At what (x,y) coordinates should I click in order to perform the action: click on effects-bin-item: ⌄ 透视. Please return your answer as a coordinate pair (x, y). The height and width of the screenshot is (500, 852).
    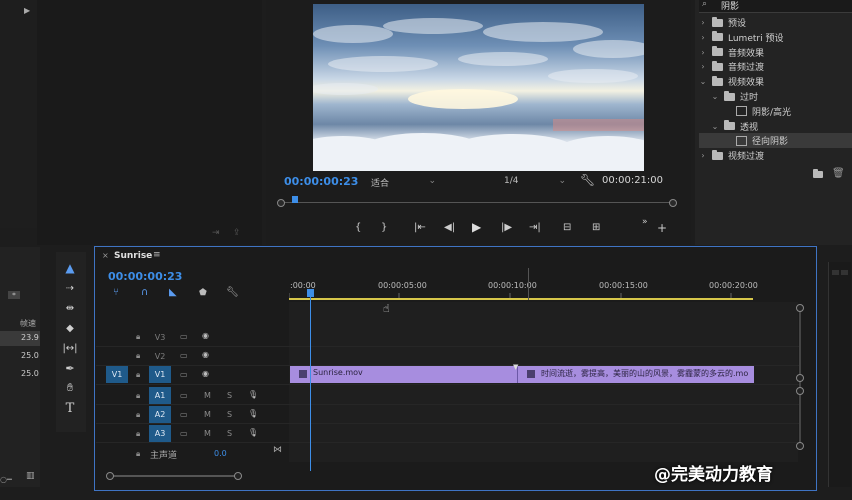
    Looking at the image, I should click on (728, 126).